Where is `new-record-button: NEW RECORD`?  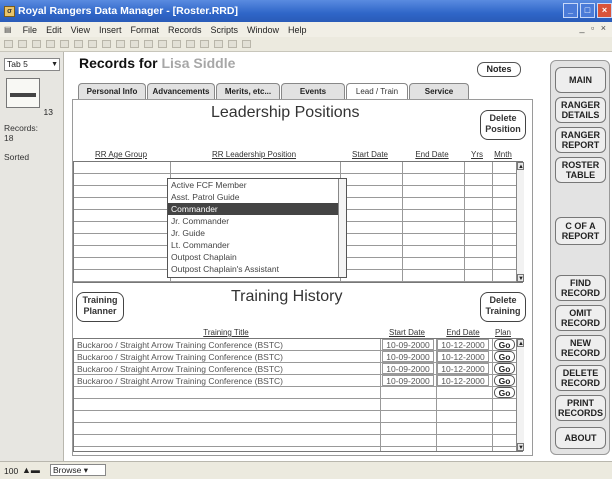 new-record-button: NEW RECORD is located at coordinates (580, 348).